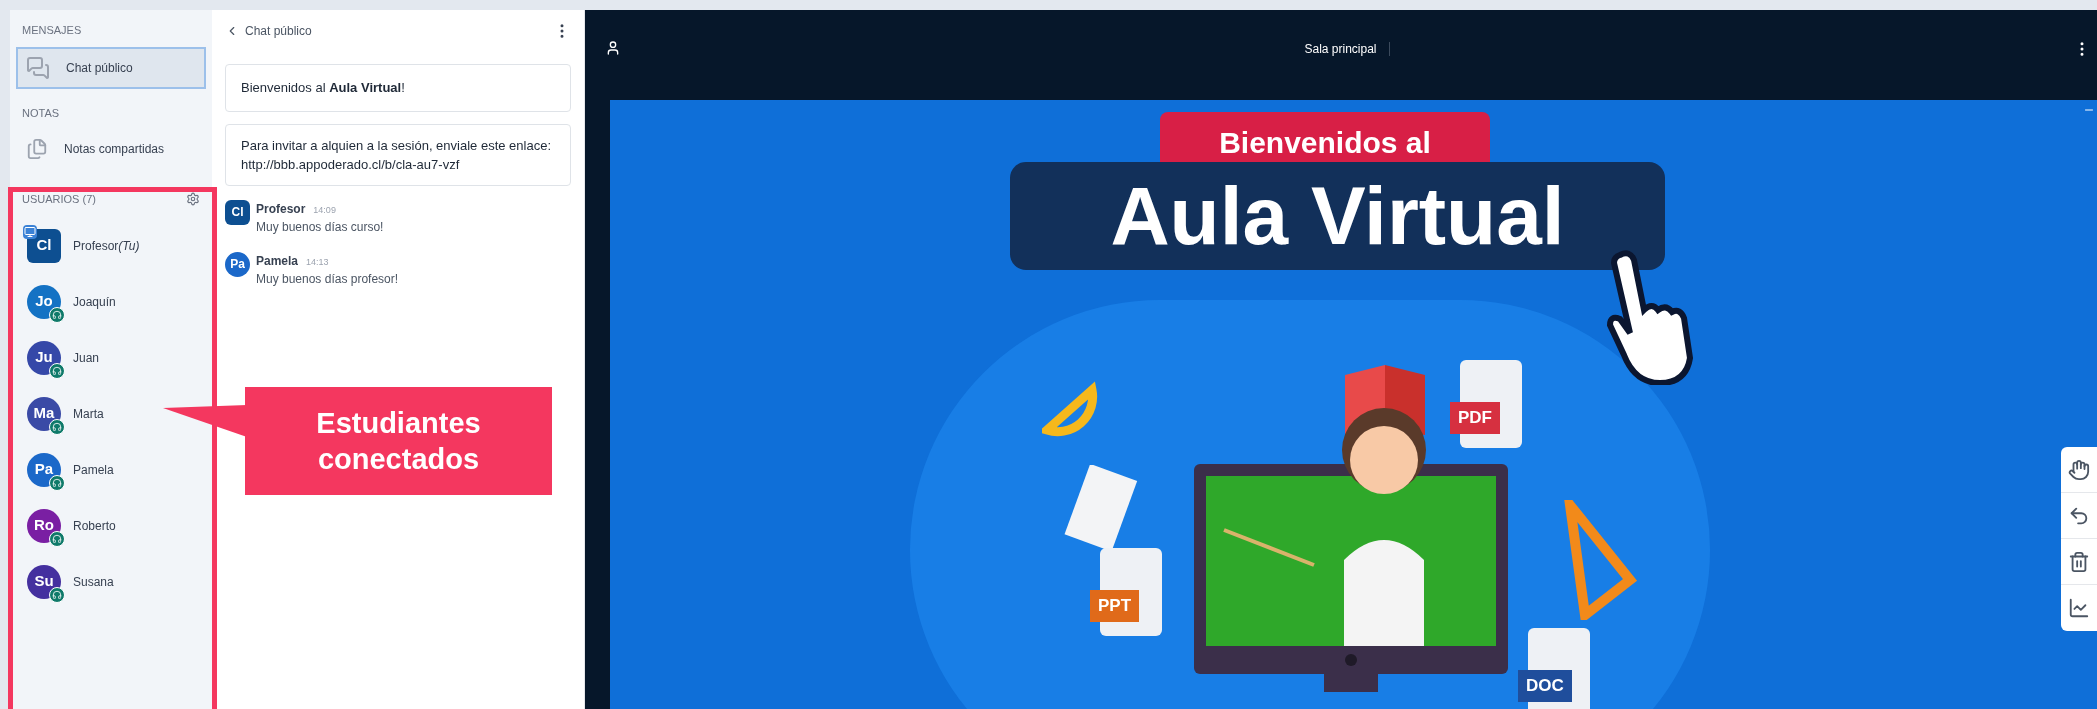 The width and height of the screenshot is (2097, 709). What do you see at coordinates (320, 227) in the screenshot?
I see `message-text: Muy buenos días curso!` at bounding box center [320, 227].